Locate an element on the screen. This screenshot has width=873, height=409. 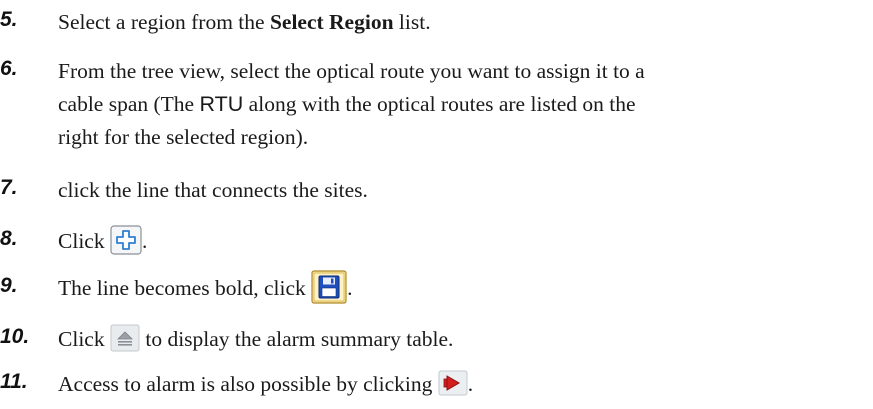
rtu-term: RTU is located at coordinates (221, 104).